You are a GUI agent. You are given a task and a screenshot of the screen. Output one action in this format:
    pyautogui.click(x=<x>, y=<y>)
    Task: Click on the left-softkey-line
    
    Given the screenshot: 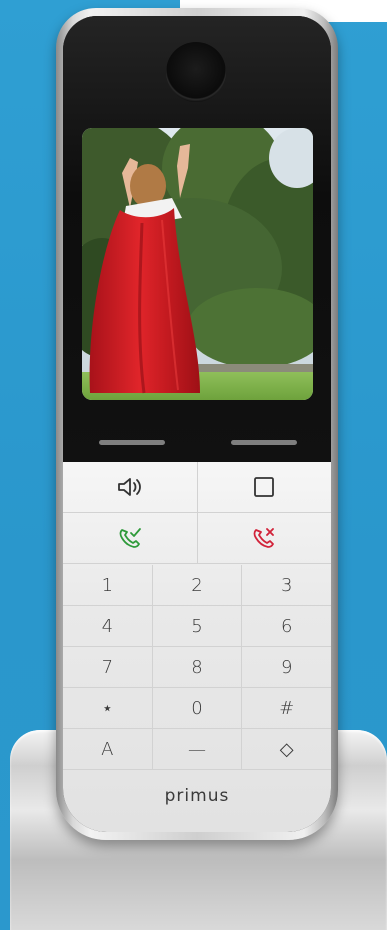 What is the action you would take?
    pyautogui.click(x=132, y=442)
    